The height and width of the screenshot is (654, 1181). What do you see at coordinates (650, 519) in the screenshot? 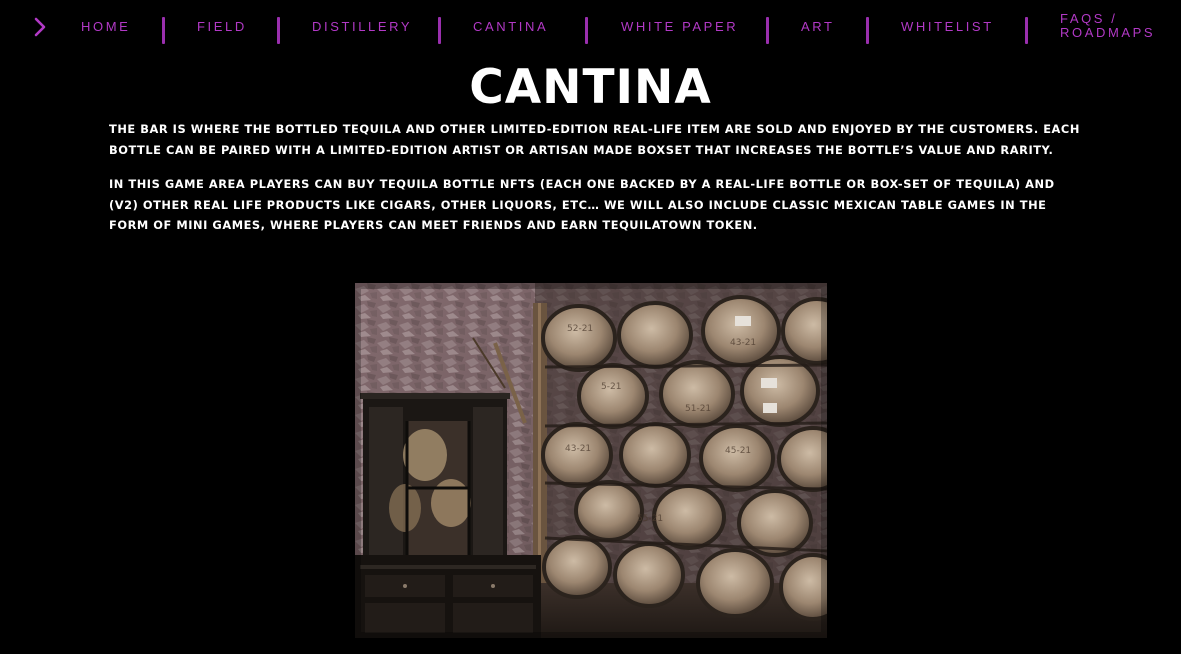
I see `barrel-label: 55-21` at bounding box center [650, 519].